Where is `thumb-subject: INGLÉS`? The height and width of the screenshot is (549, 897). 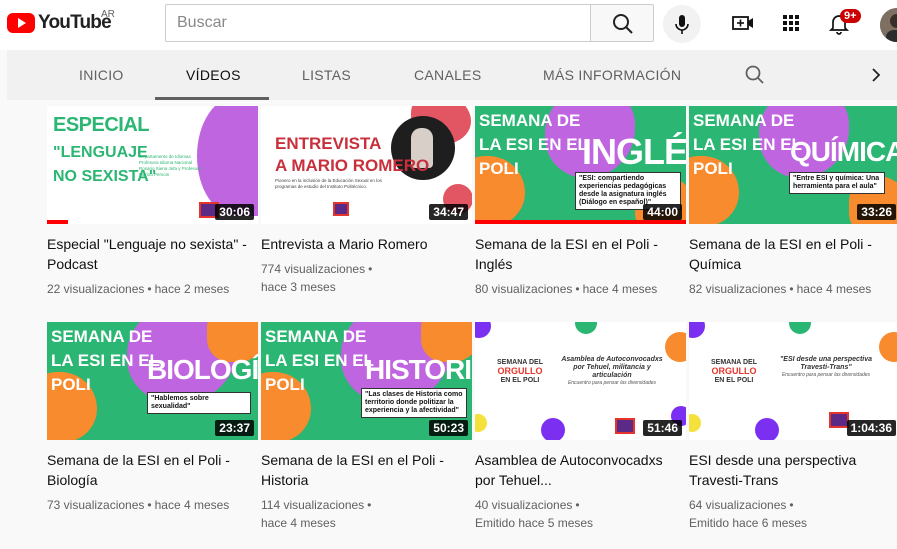
thumb-subject: INGLÉS is located at coordinates (634, 151).